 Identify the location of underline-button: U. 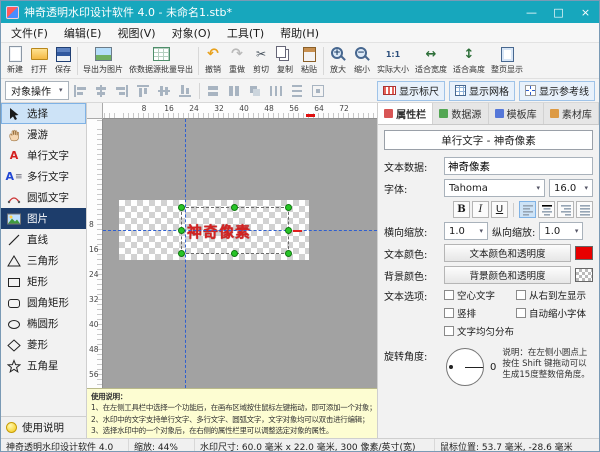
(499, 209).